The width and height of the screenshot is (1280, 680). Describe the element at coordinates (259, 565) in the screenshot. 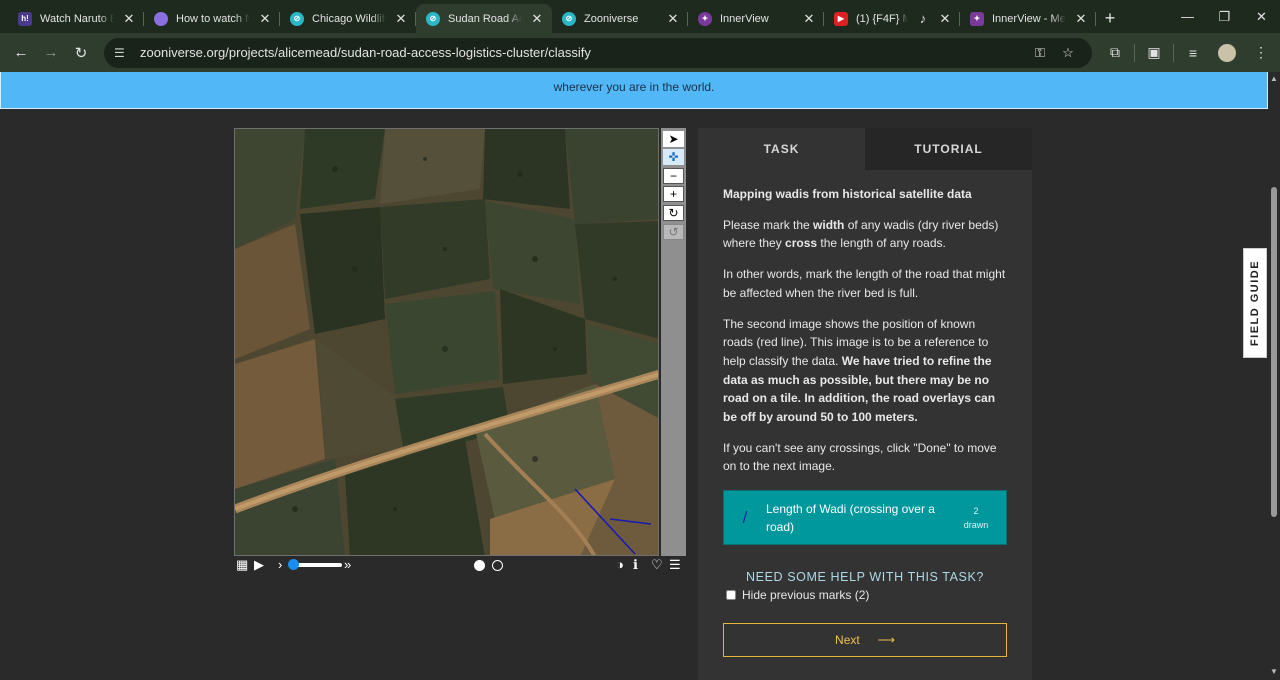

I see `play-icon: ▶` at that location.